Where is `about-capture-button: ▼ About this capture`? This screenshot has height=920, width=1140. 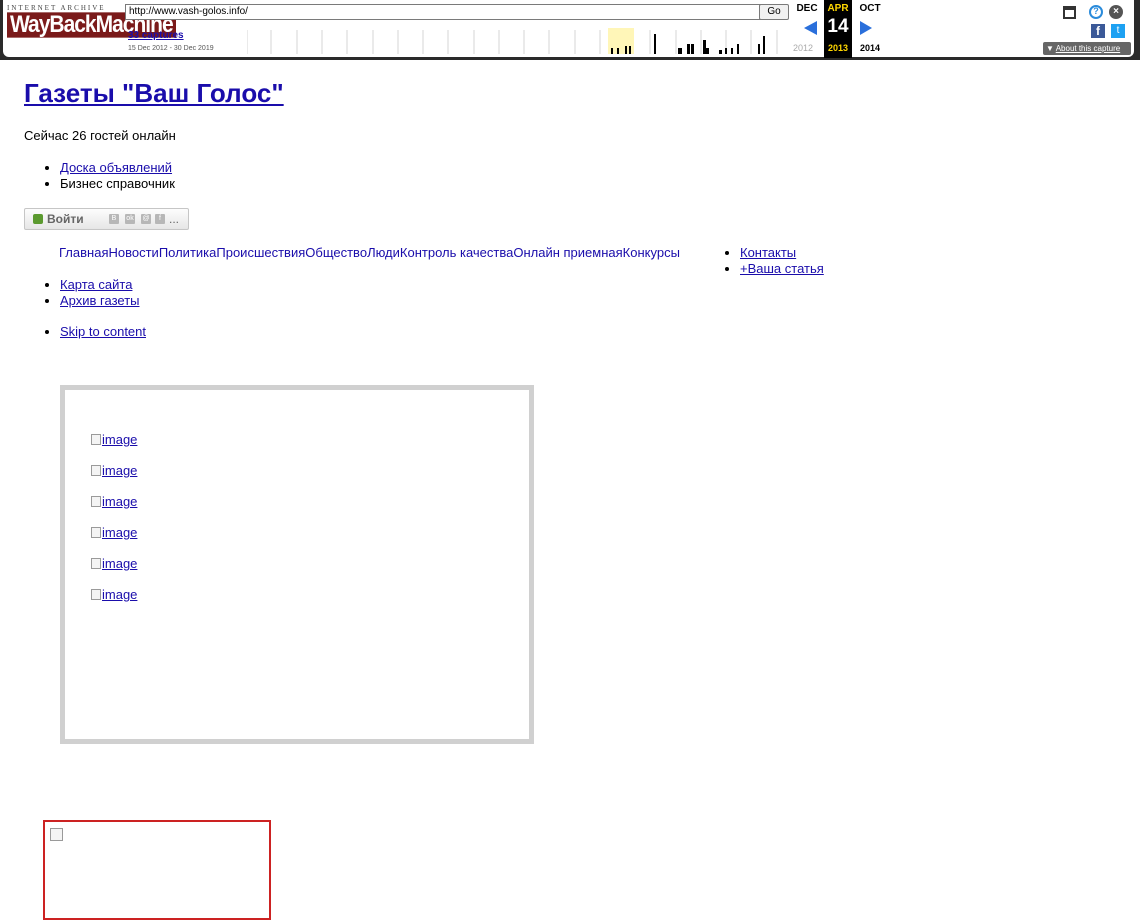 about-capture-button: ▼ About this capture is located at coordinates (1087, 48).